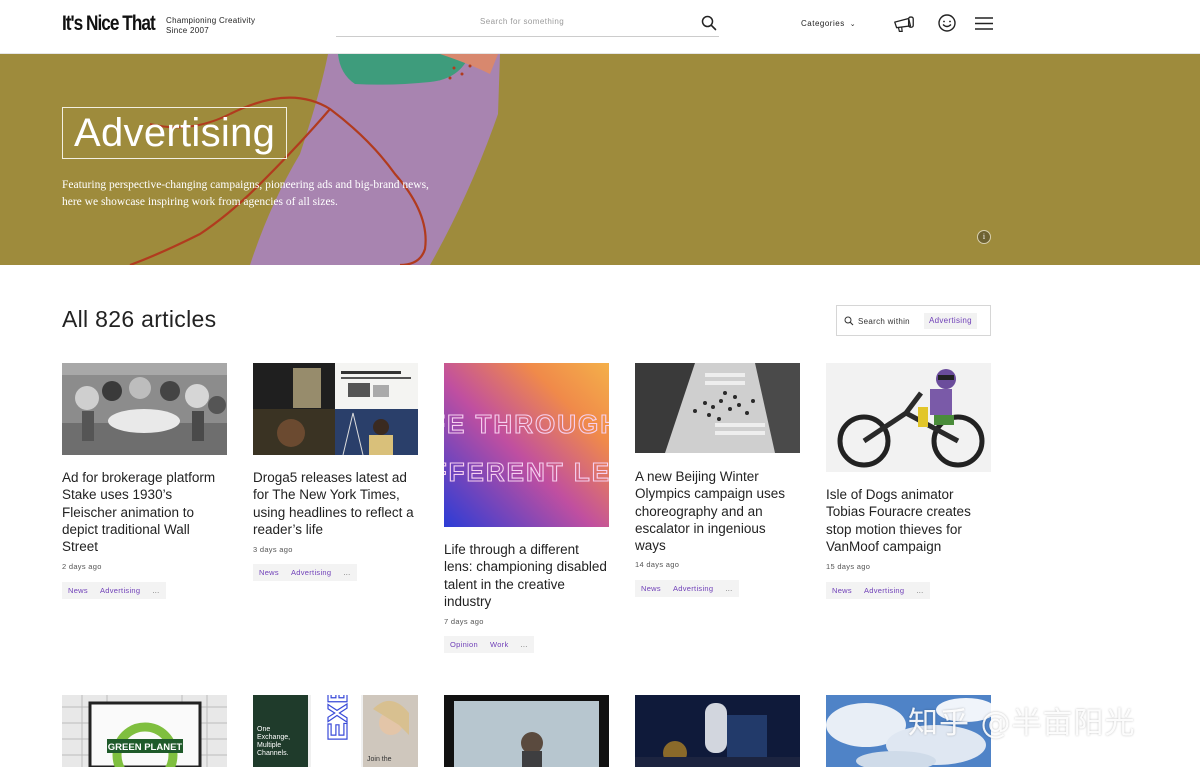  What do you see at coordinates (526, 445) in the screenshot?
I see `article-thumbnail: LIFE THROUGH A DIFFERENT LENS` at bounding box center [526, 445].